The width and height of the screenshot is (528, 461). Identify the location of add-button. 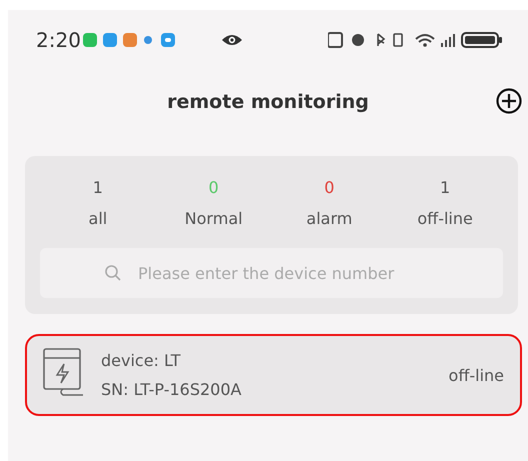
(509, 101).